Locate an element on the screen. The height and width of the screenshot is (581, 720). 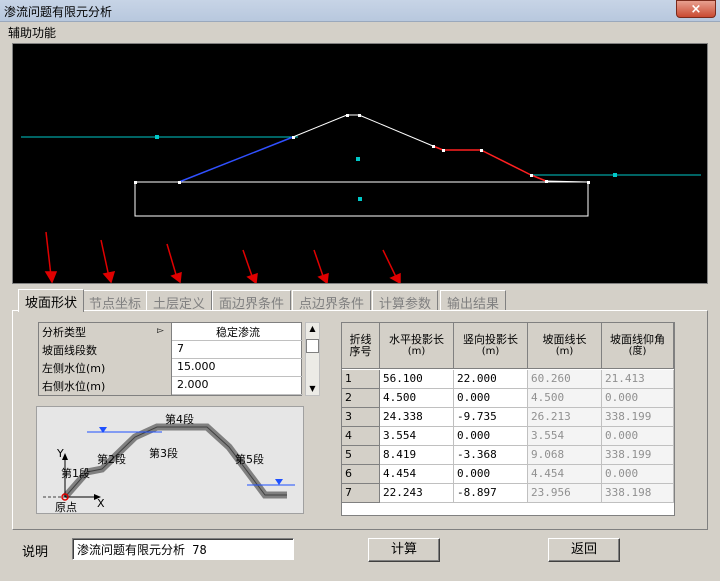
description-label: 说明 is located at coordinates (35, 552).